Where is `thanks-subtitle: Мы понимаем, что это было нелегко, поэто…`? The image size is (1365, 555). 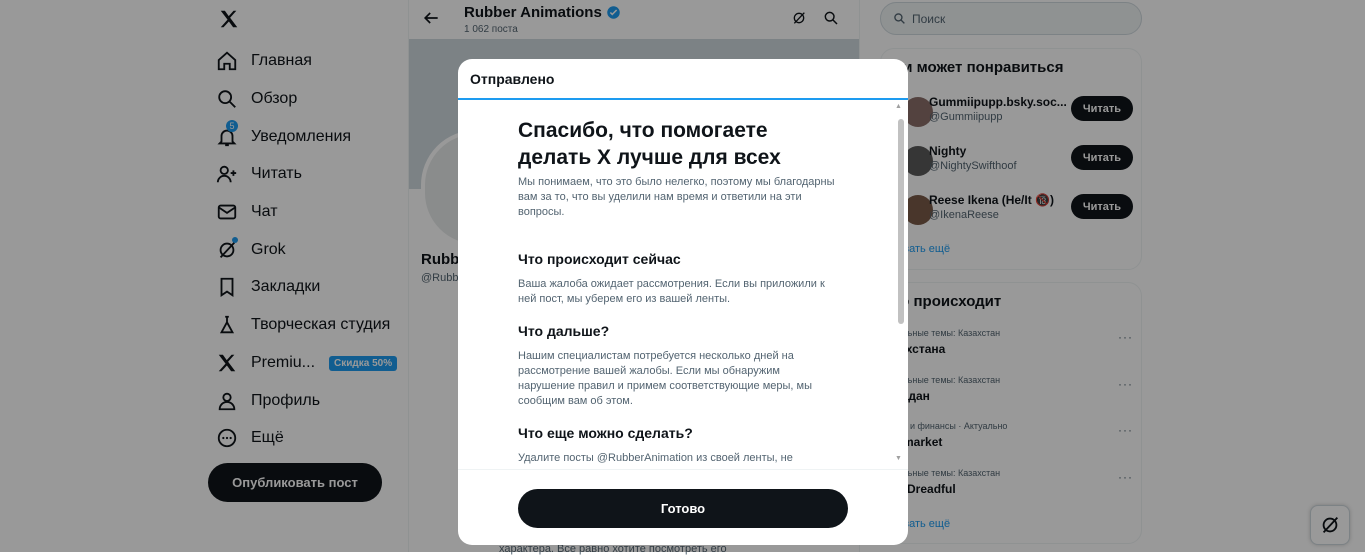
thanks-subtitle: Мы понимаем, что это было нелегко, поэто… is located at coordinates (676, 197).